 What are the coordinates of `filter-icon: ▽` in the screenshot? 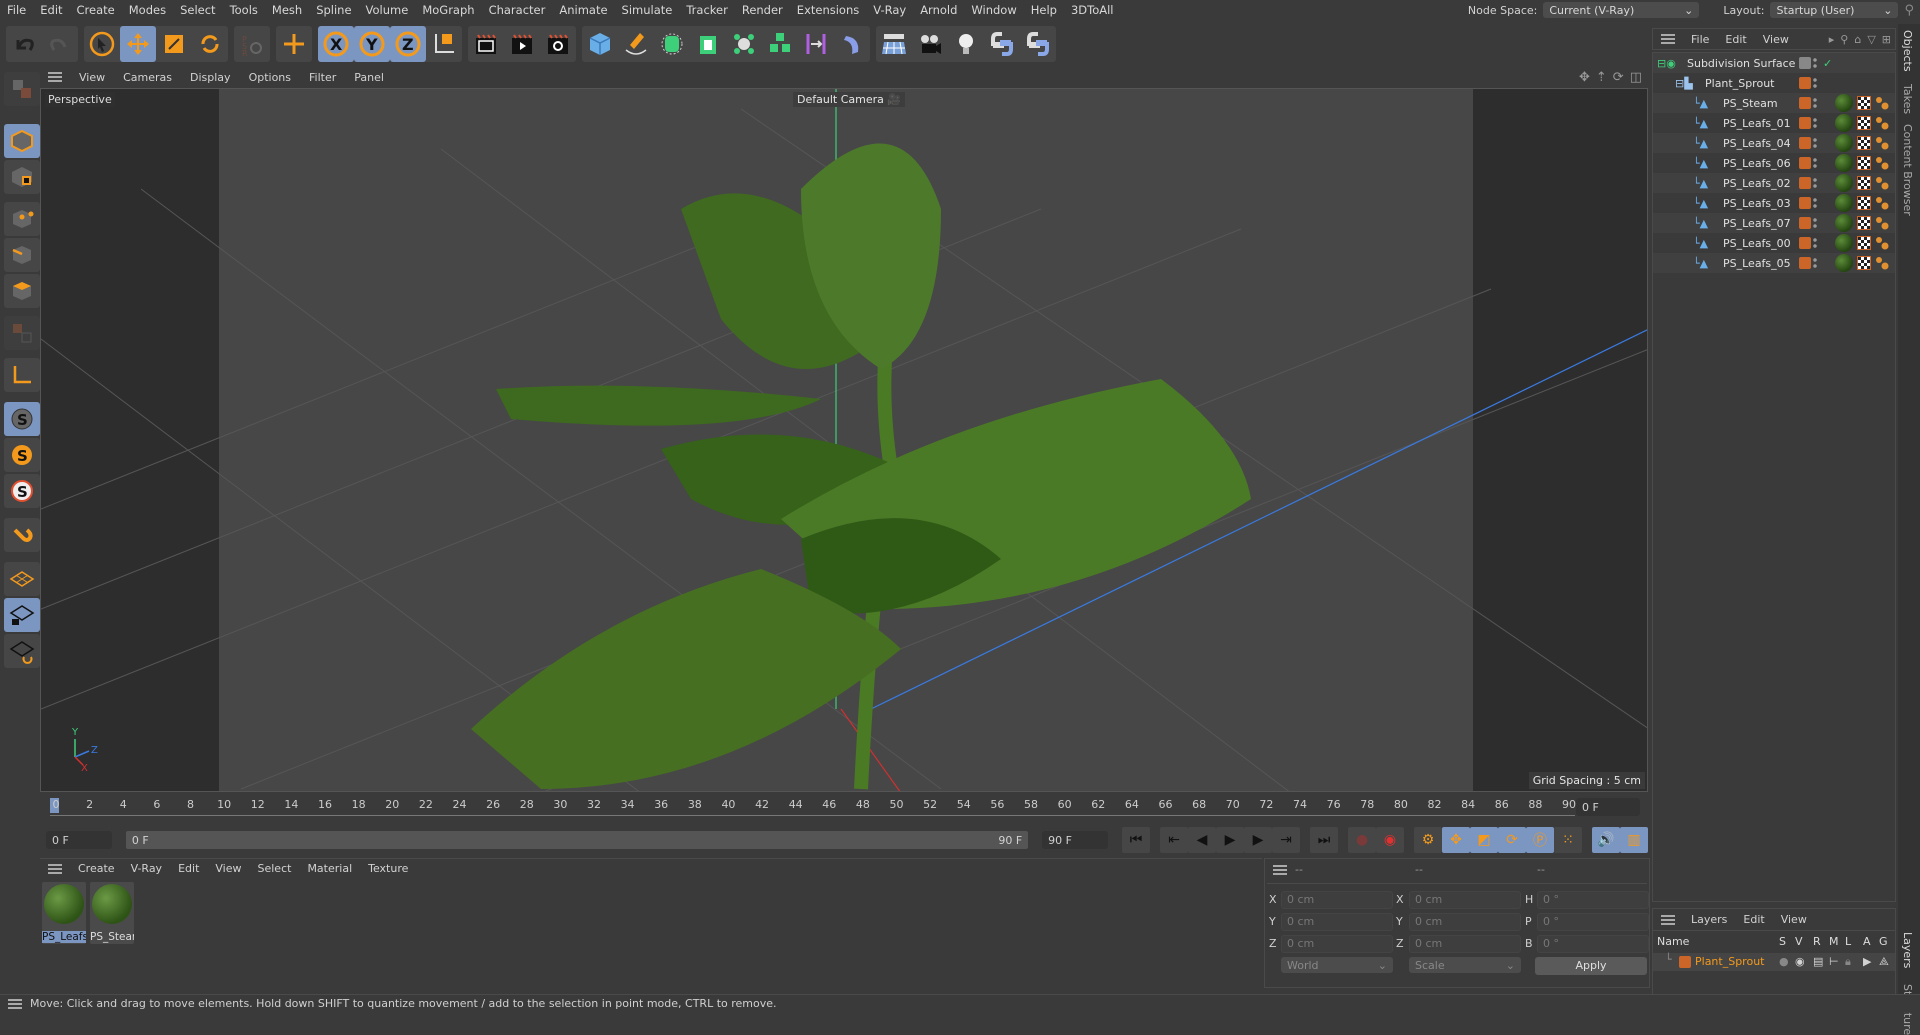 It's located at (1871, 39).